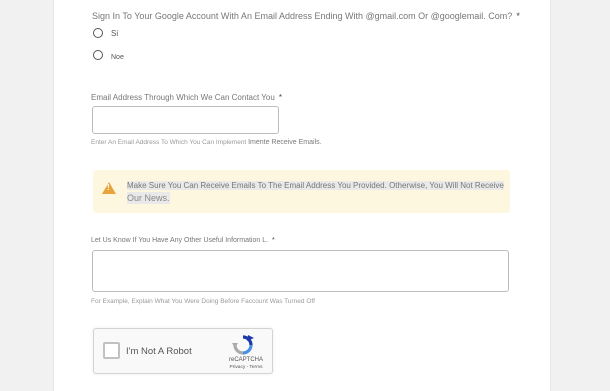  Describe the element at coordinates (148, 198) in the screenshot. I see `alert-line-2: Our News.` at that location.